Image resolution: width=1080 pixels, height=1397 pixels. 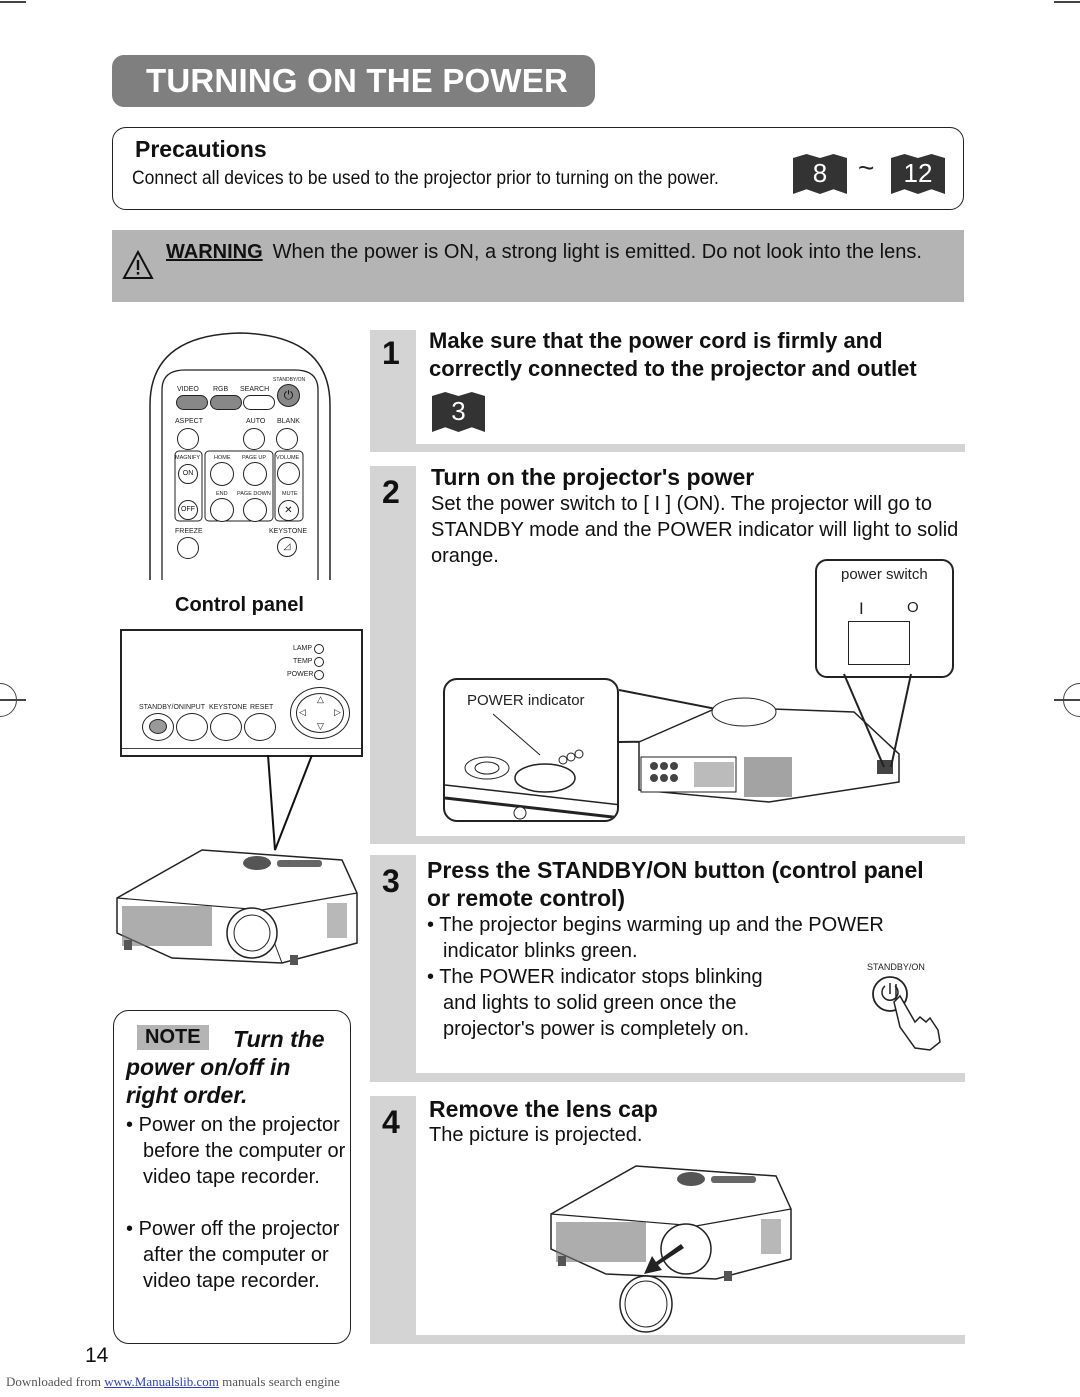 What do you see at coordinates (918, 174) in the screenshot?
I see `page-ref-book-icon: 12` at bounding box center [918, 174].